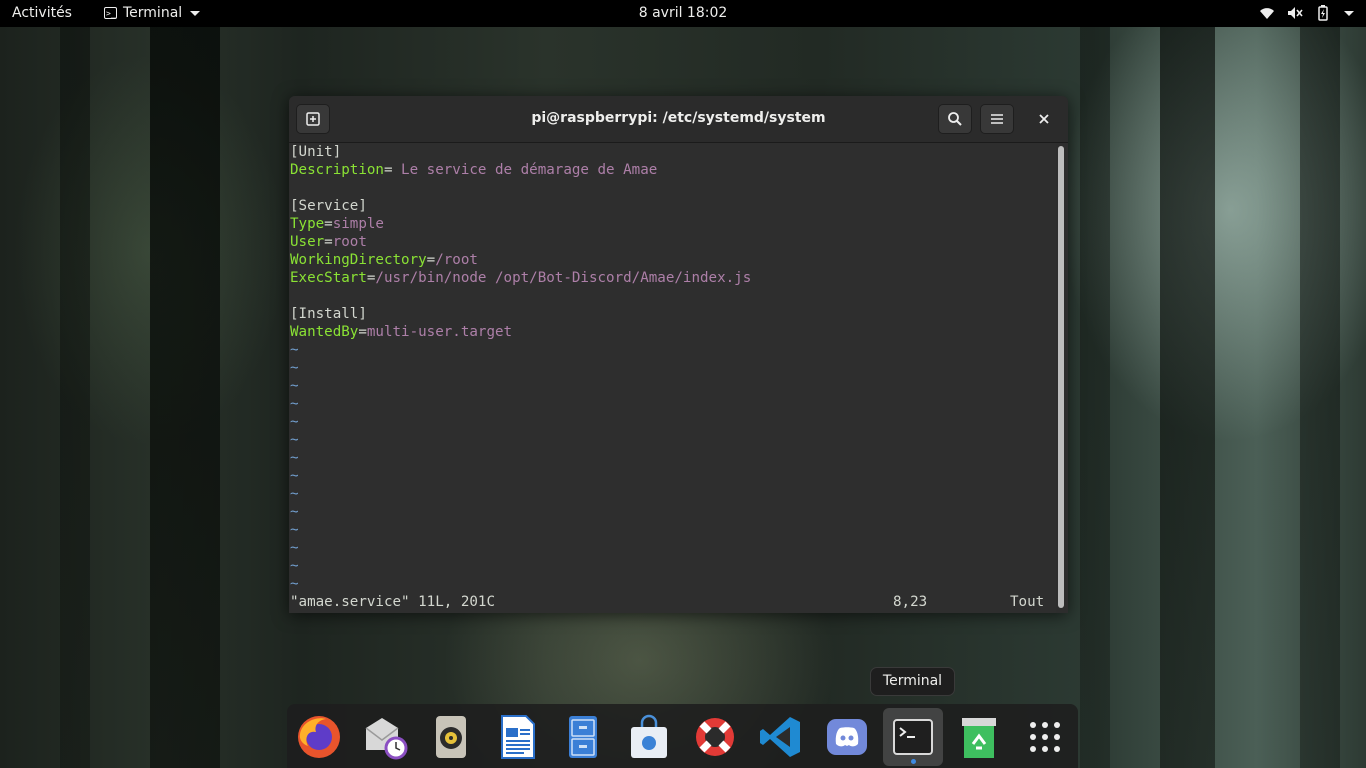  Describe the element at coordinates (307, 224) in the screenshot. I see `config-key: Type` at that location.